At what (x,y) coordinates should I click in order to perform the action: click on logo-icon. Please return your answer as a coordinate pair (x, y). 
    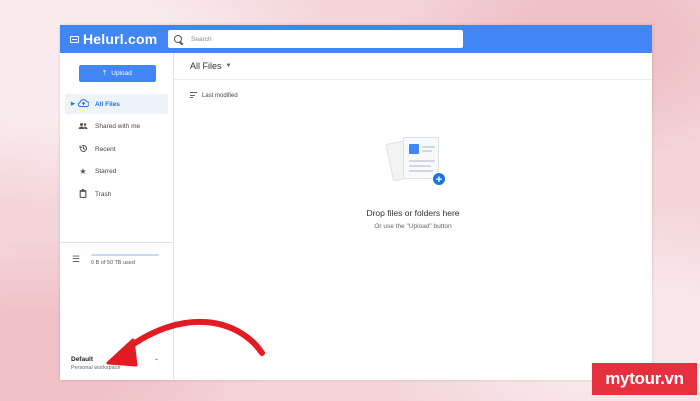
    Looking at the image, I should click on (74, 39).